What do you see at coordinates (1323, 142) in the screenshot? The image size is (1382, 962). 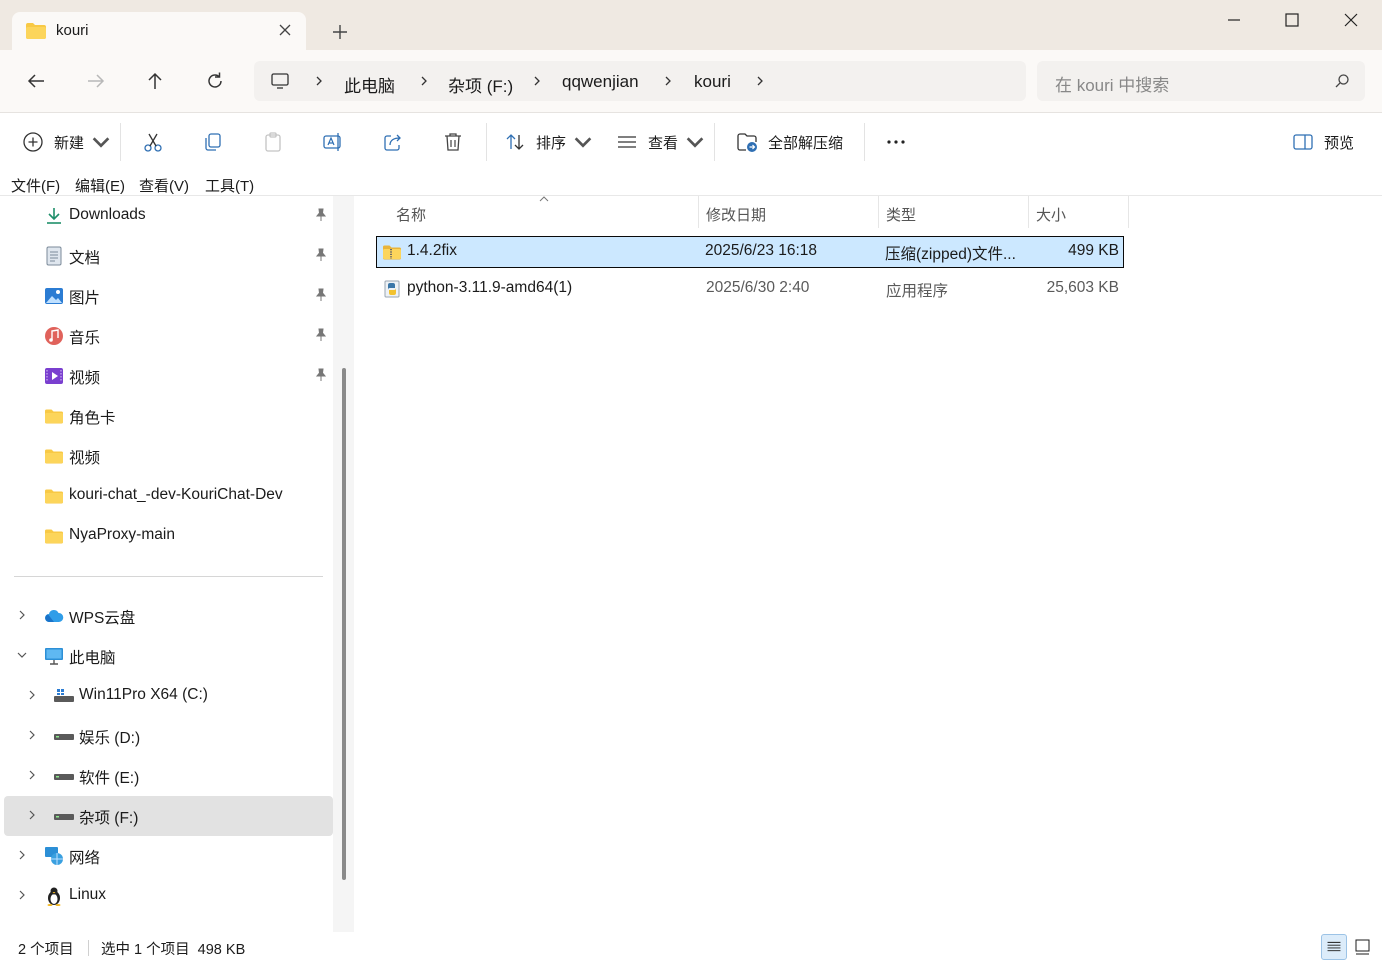 I see `preview-pane-button: 预览` at bounding box center [1323, 142].